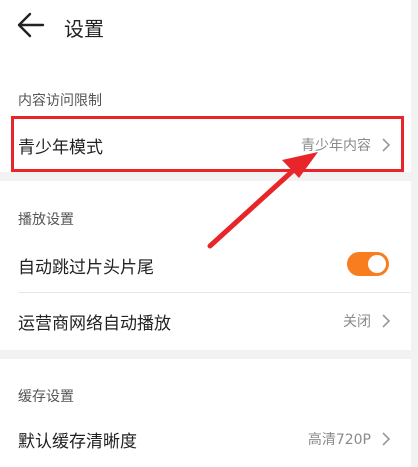 The image size is (418, 467). I want to click on right-edge-strip, so click(414, 233).